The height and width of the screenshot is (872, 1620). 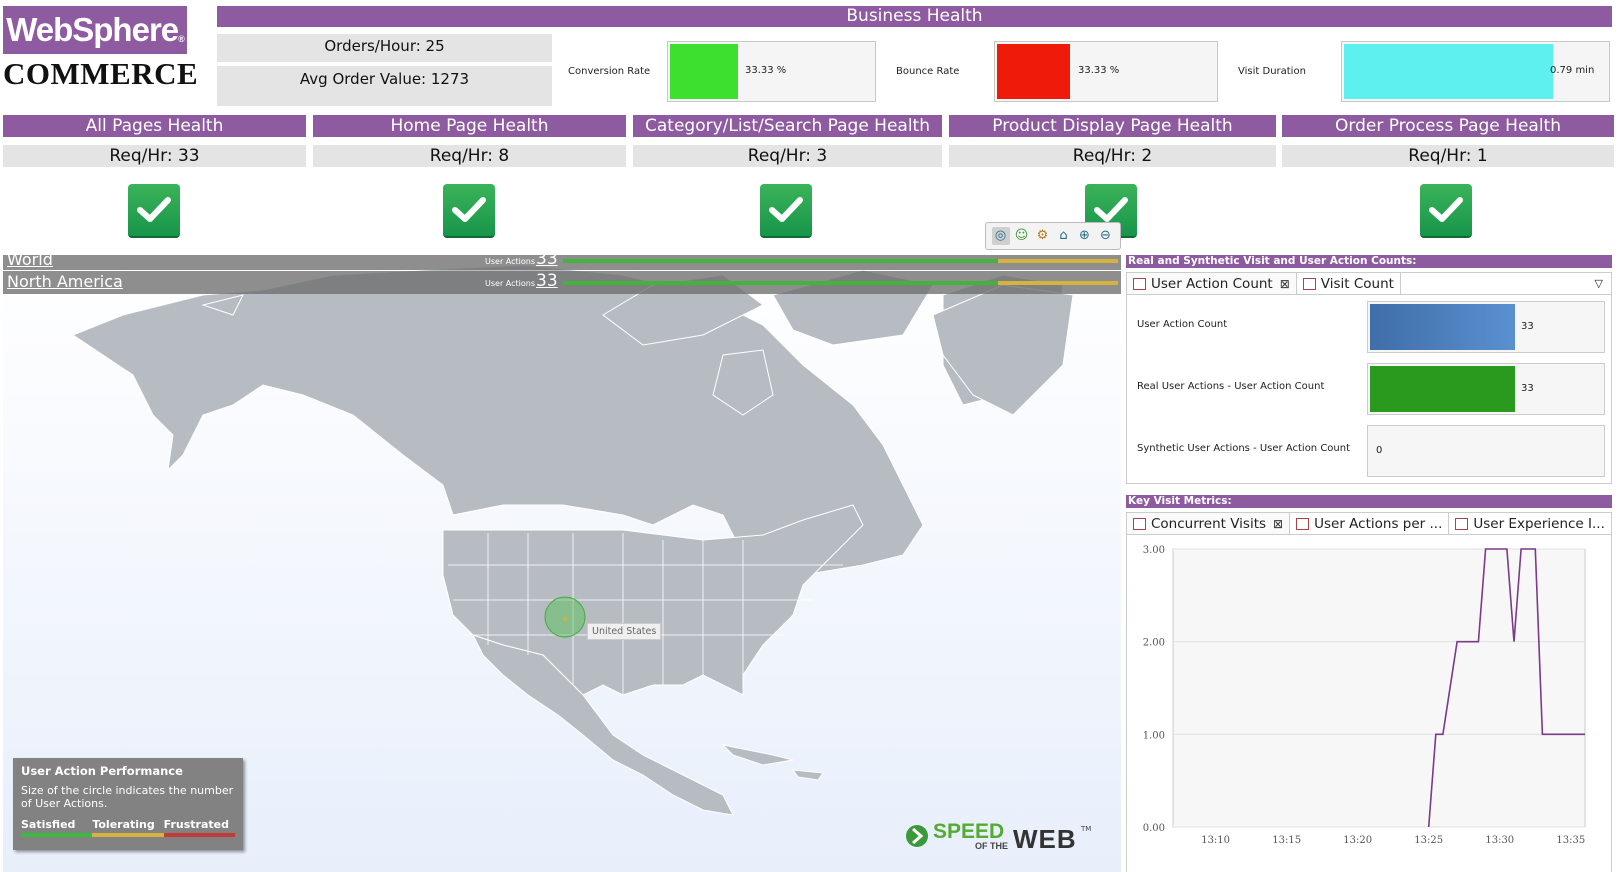 What do you see at coordinates (101, 73) in the screenshot?
I see `commerce-logo: COMMERCE` at bounding box center [101, 73].